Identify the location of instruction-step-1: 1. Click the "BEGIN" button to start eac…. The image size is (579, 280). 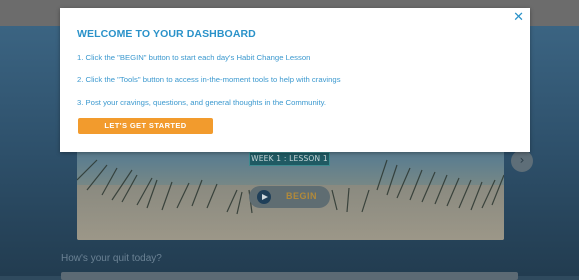
(194, 57).